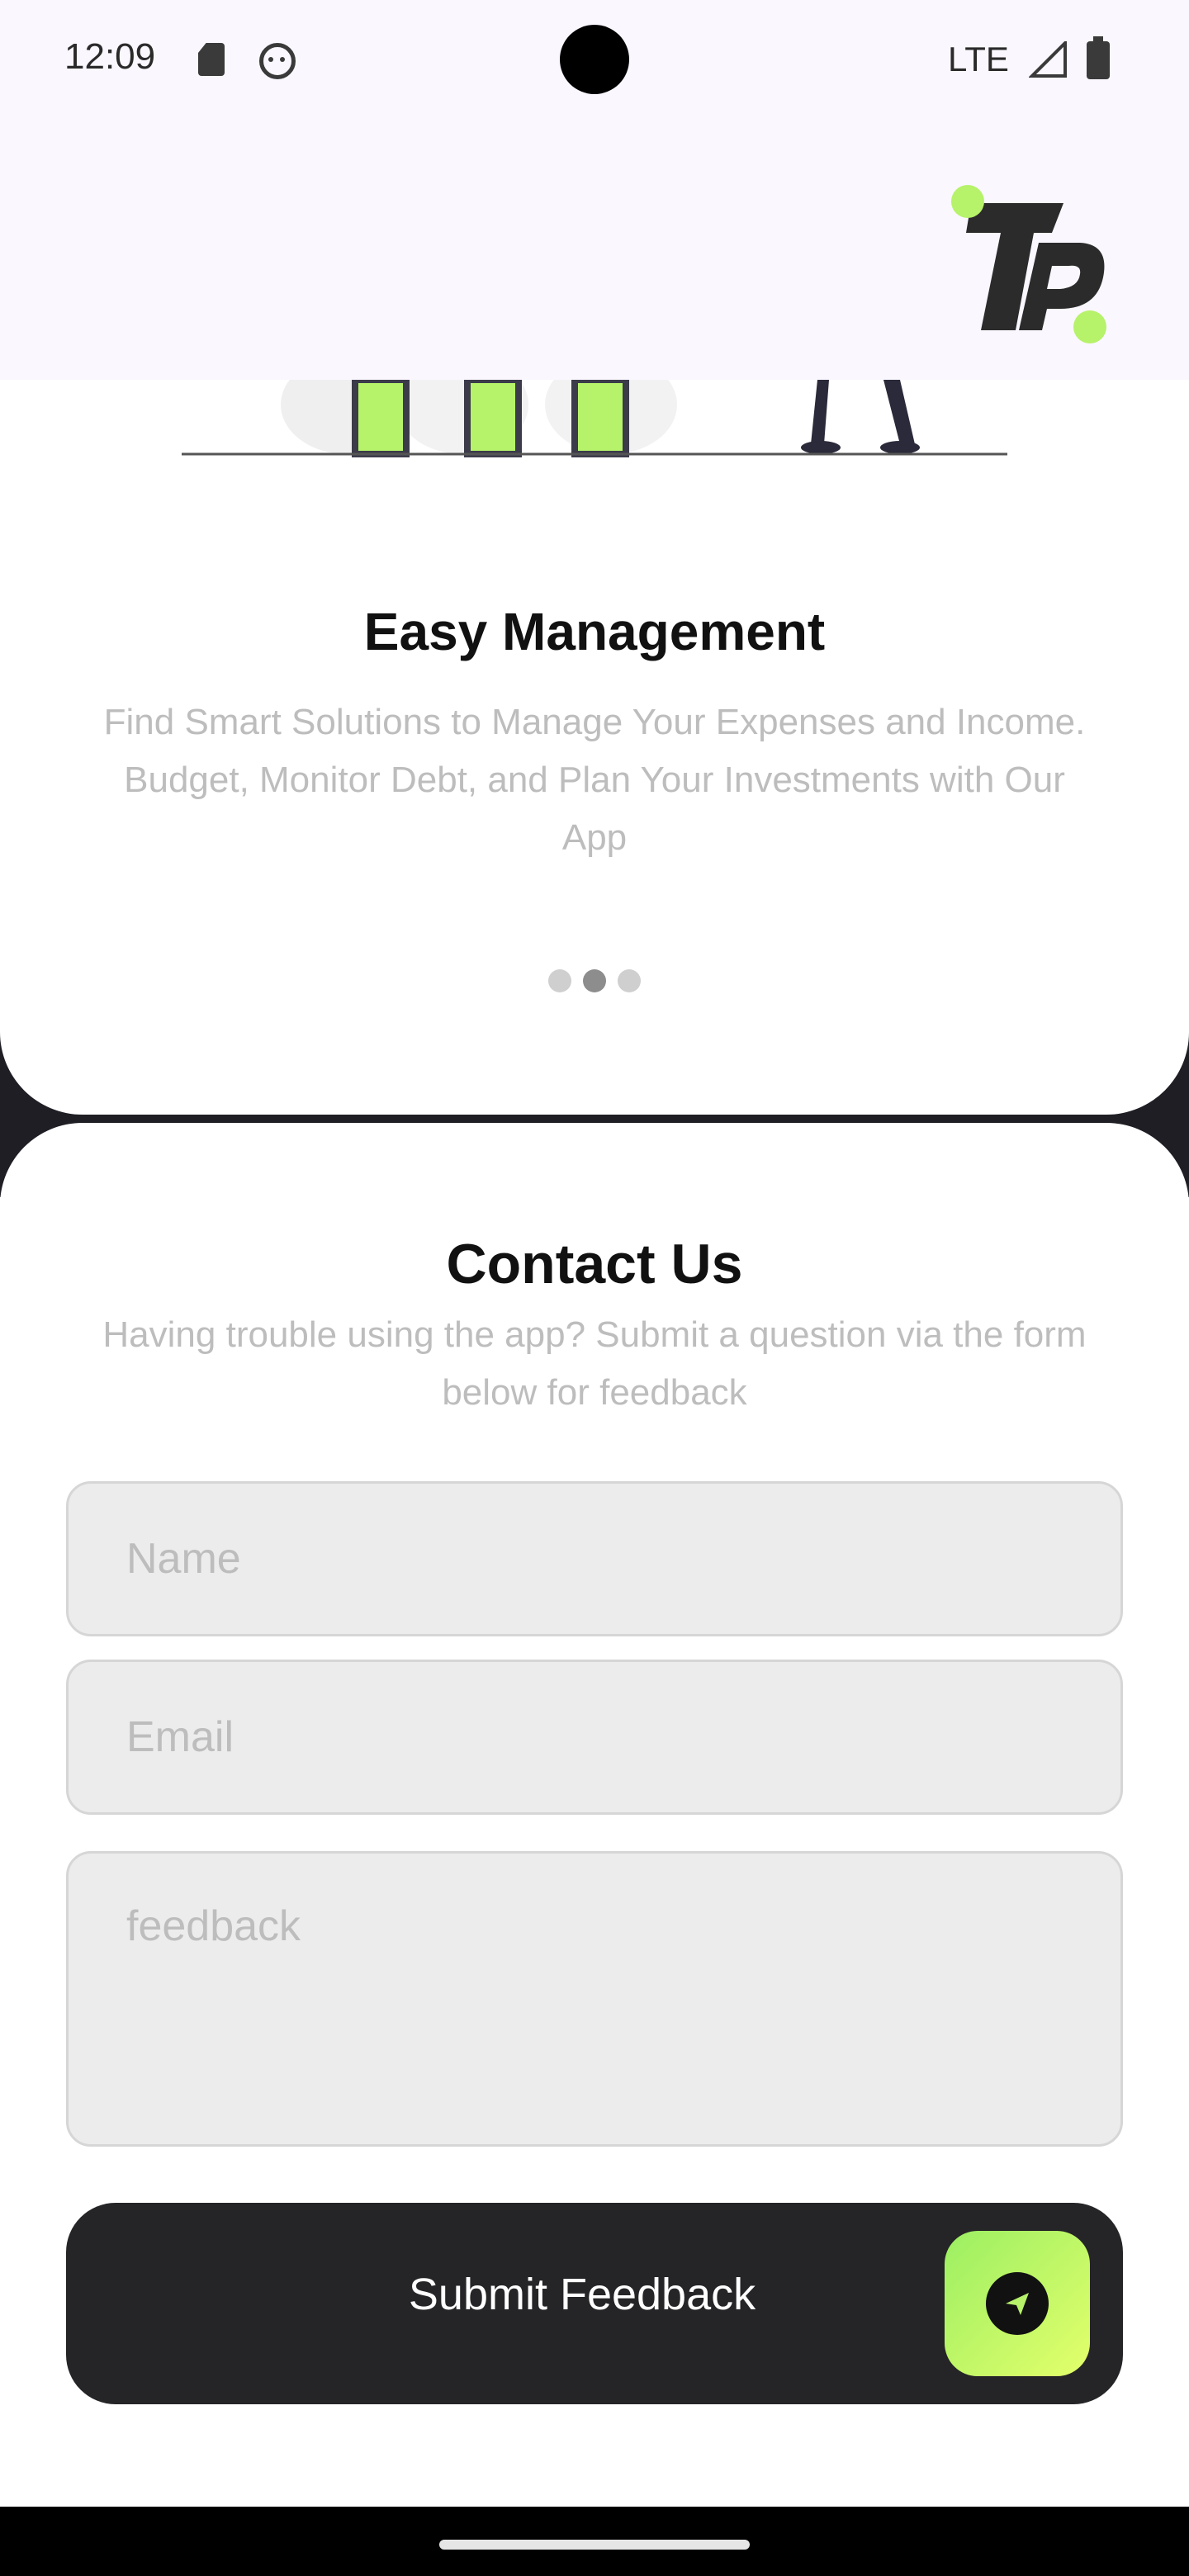 The height and width of the screenshot is (2576, 1189). What do you see at coordinates (594, 418) in the screenshot?
I see `onboarding-illustration` at bounding box center [594, 418].